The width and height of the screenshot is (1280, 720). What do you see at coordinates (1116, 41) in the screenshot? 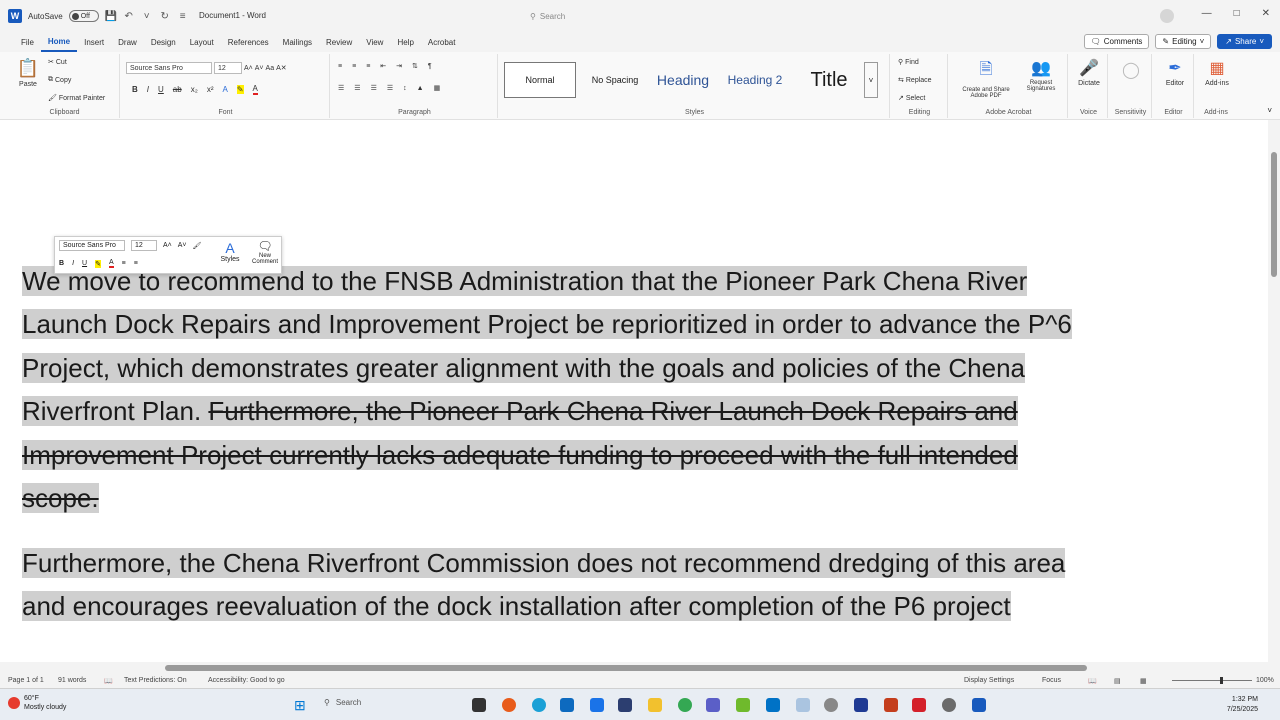
I see `comments-button: 🗨 Comments` at bounding box center [1116, 41].